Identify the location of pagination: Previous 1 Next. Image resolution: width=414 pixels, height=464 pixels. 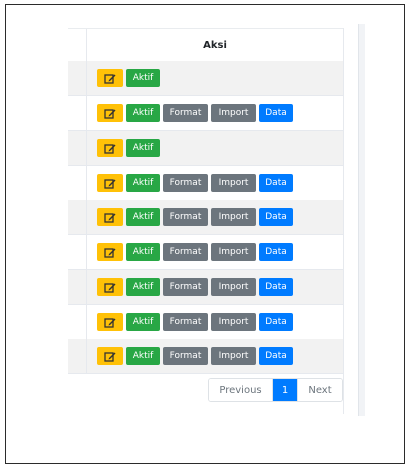
(275, 390).